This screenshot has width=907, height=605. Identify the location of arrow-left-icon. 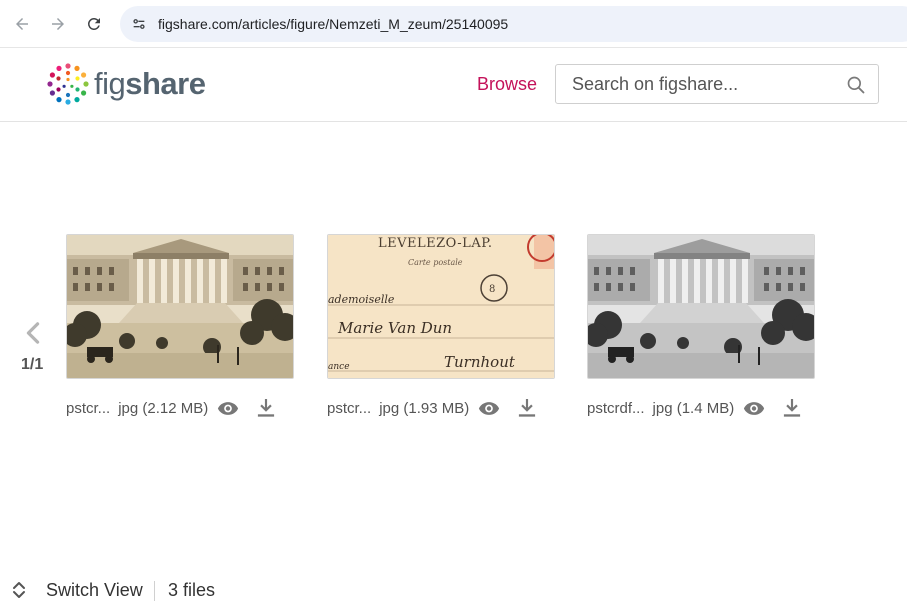
(22, 24).